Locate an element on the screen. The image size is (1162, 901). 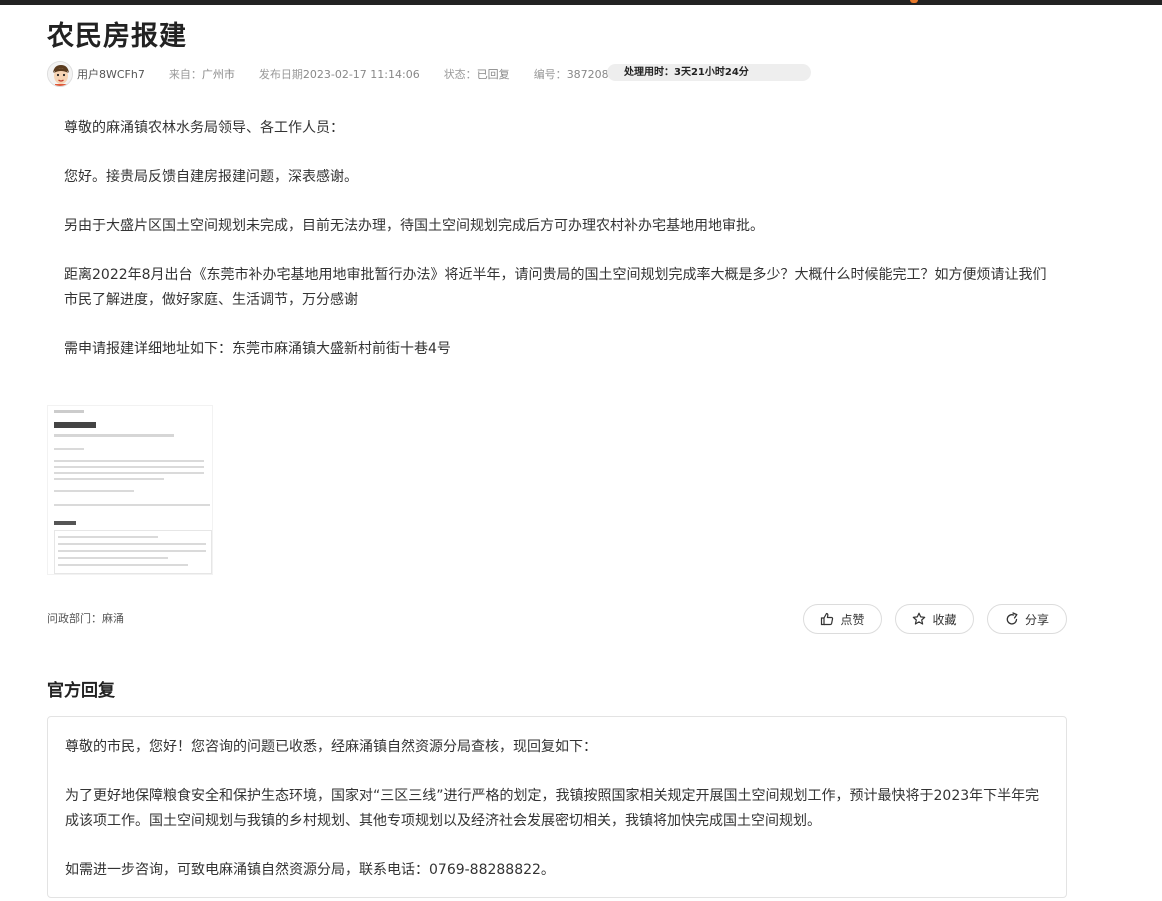
favorite-button: 收藏 is located at coordinates (934, 619).